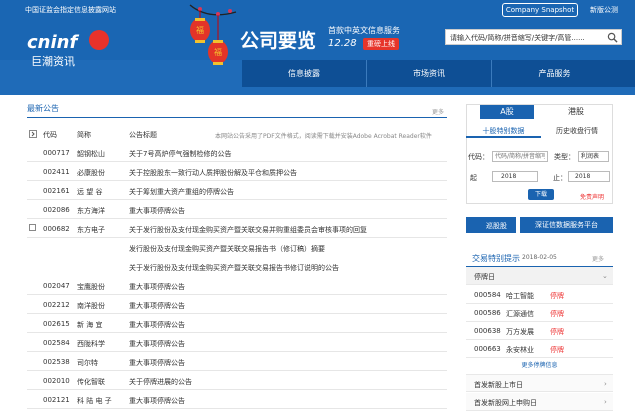 This screenshot has width=635, height=411. Describe the element at coordinates (91, 306) in the screenshot. I see `row-name: 南洋股份` at that location.